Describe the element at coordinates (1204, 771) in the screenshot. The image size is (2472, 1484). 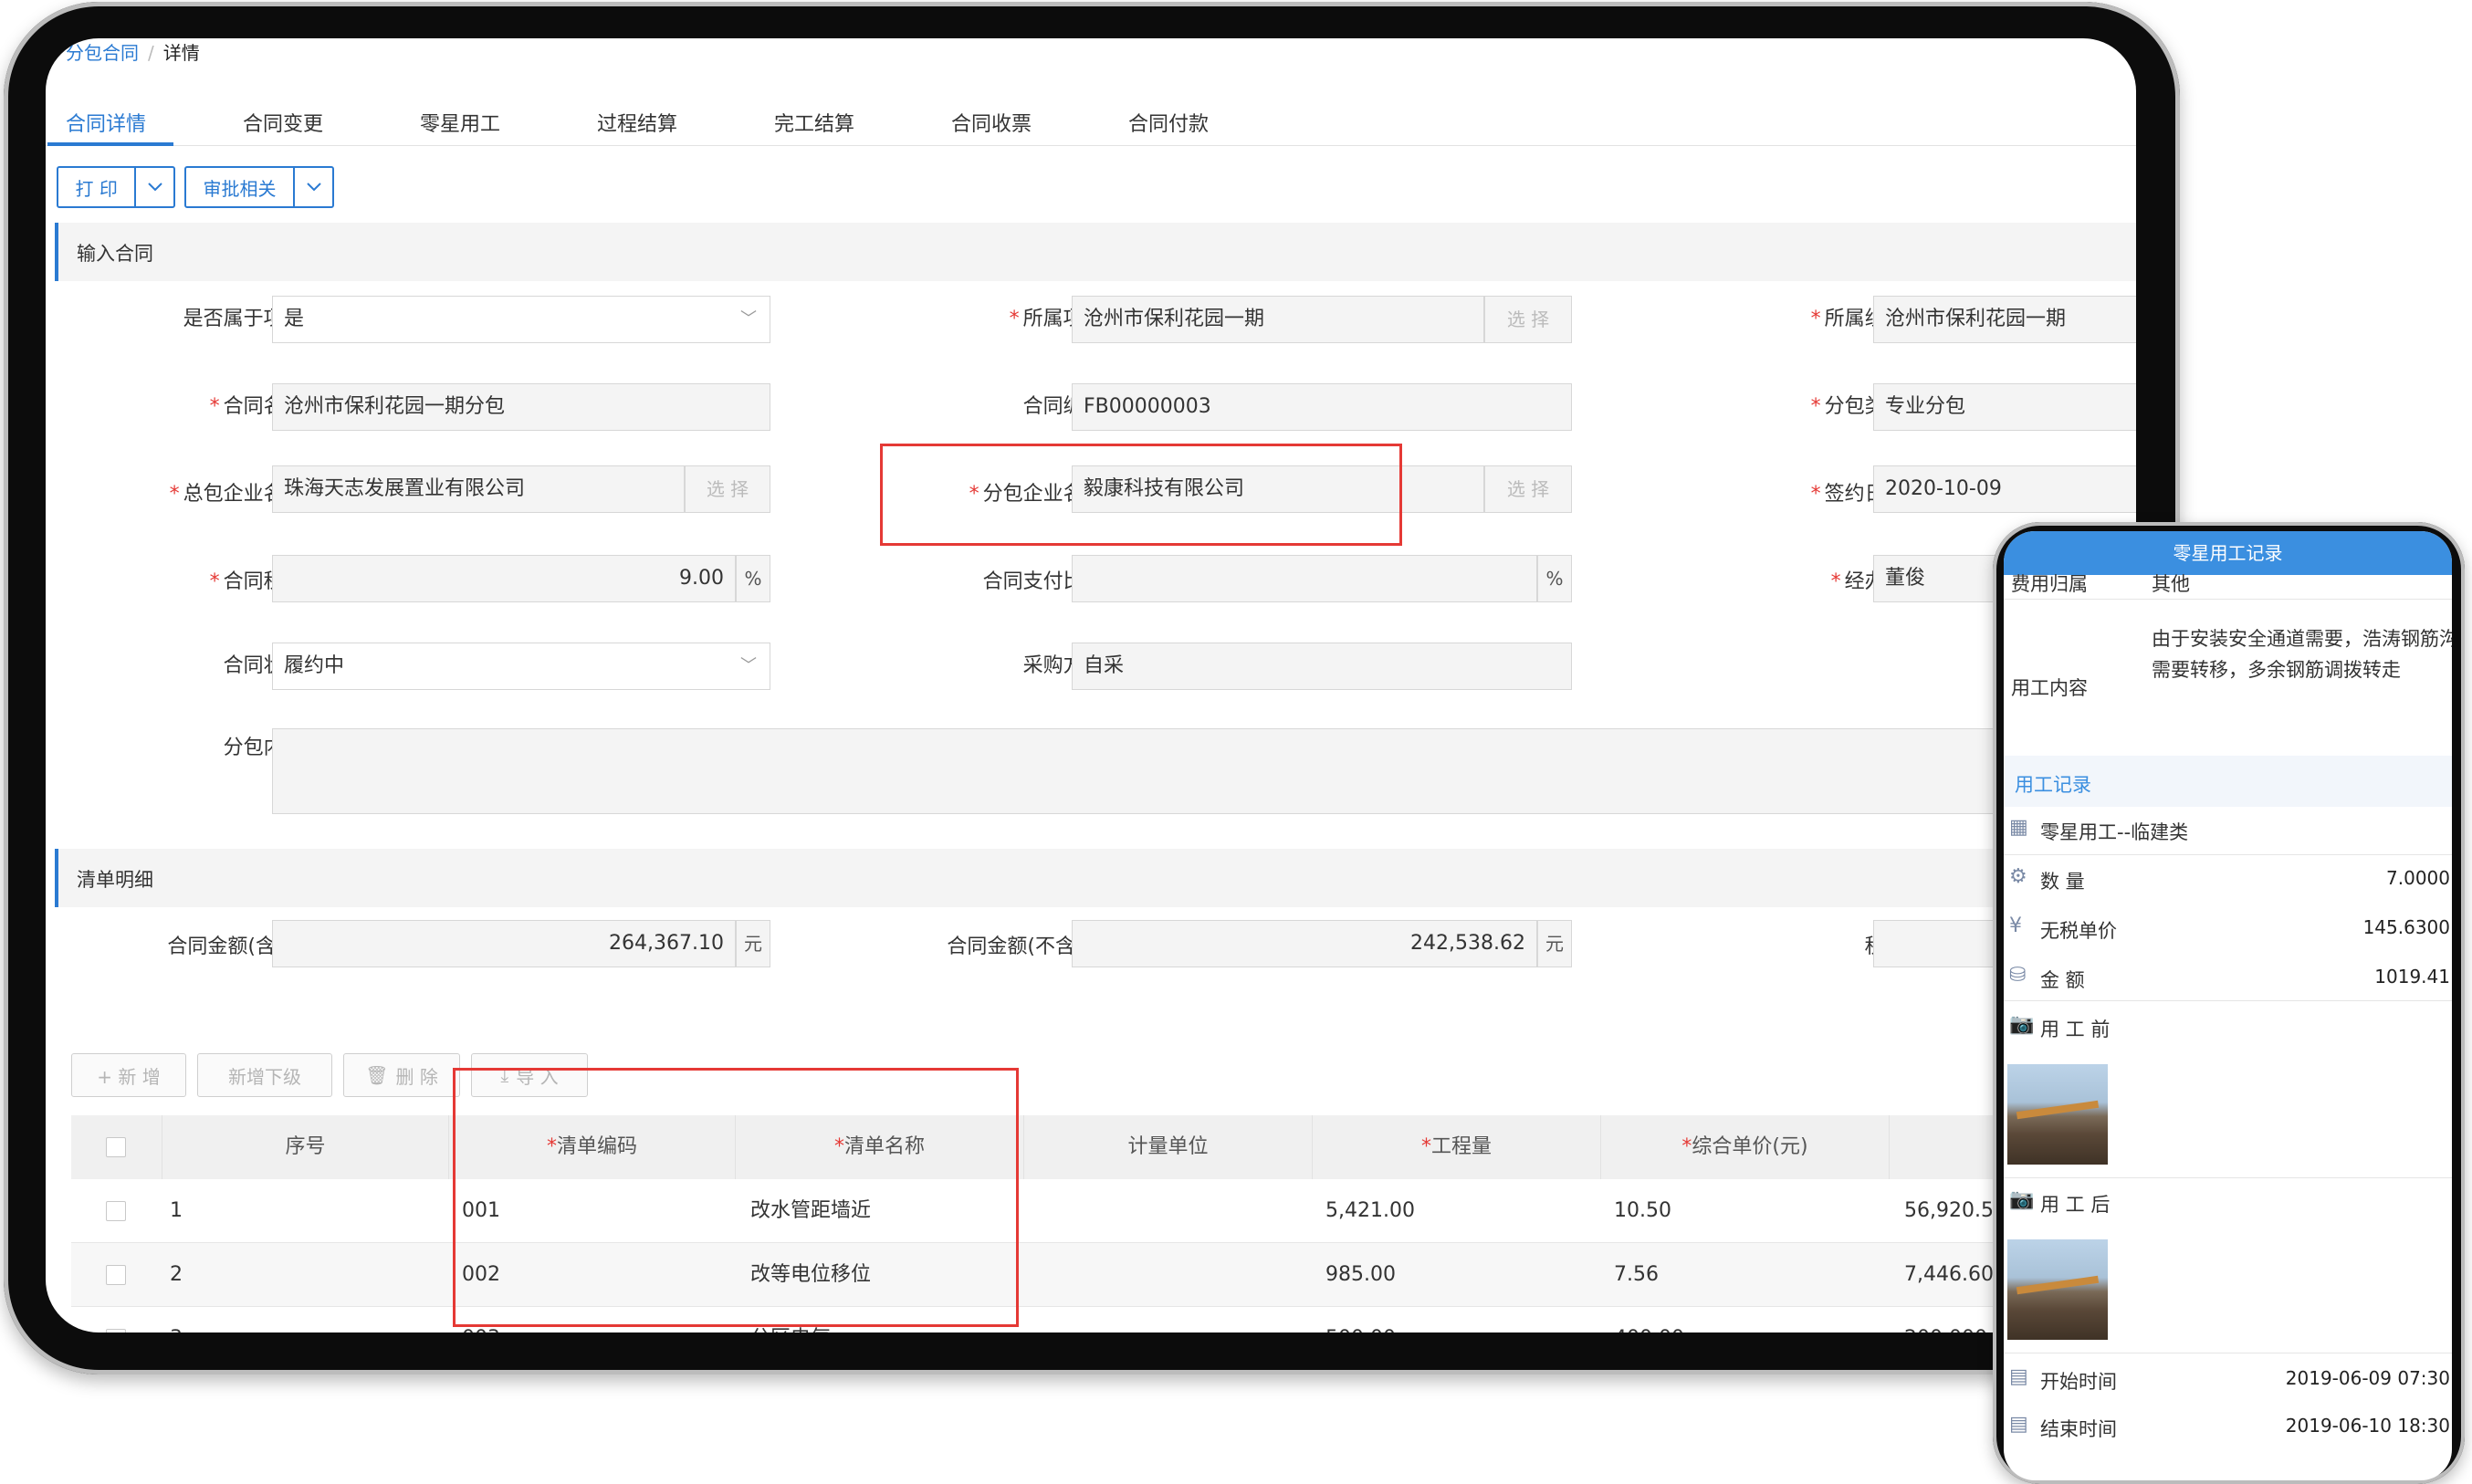
I see `content-textarea` at that location.